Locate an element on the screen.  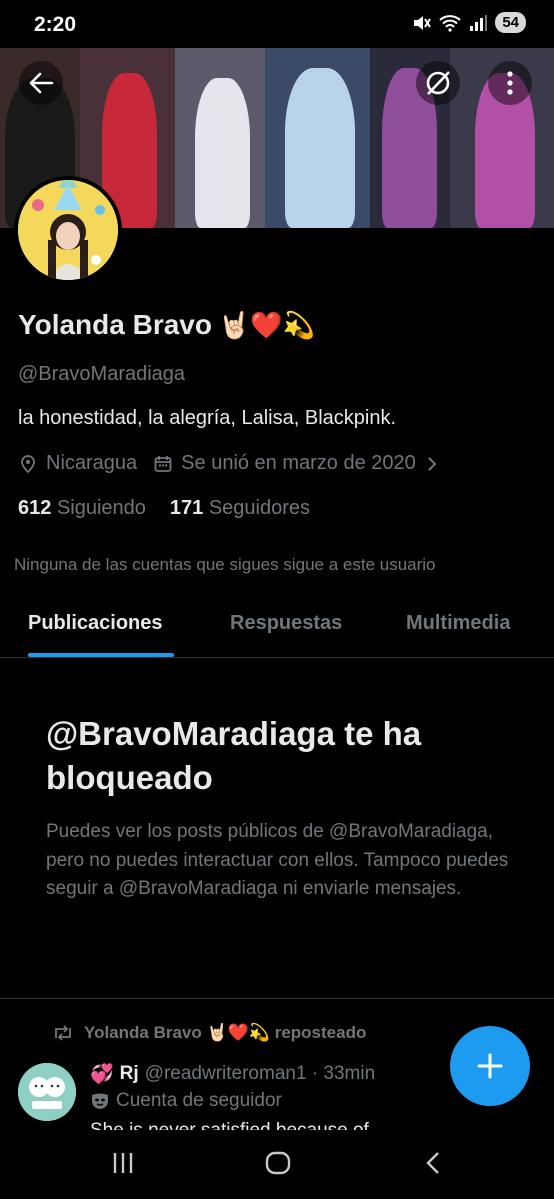
status-time: 2:20 is located at coordinates (55, 24).